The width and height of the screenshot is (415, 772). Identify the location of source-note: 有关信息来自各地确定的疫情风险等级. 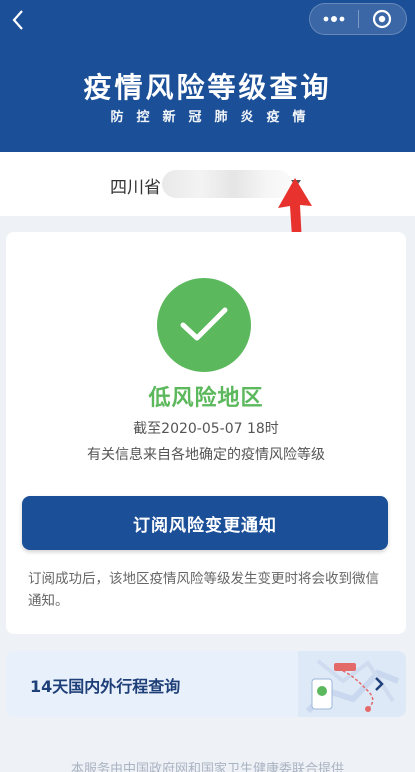
(206, 455).